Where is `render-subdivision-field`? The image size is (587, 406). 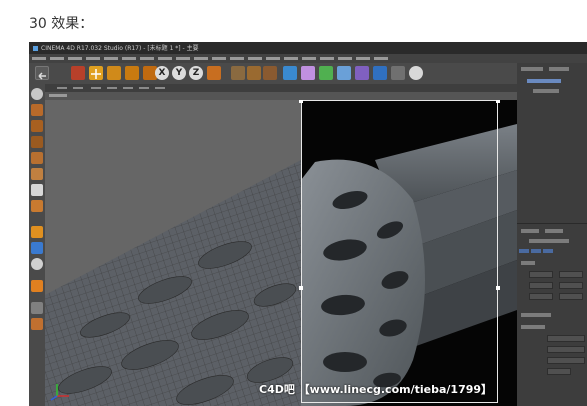
render-subdivision-field is located at coordinates (566, 360).